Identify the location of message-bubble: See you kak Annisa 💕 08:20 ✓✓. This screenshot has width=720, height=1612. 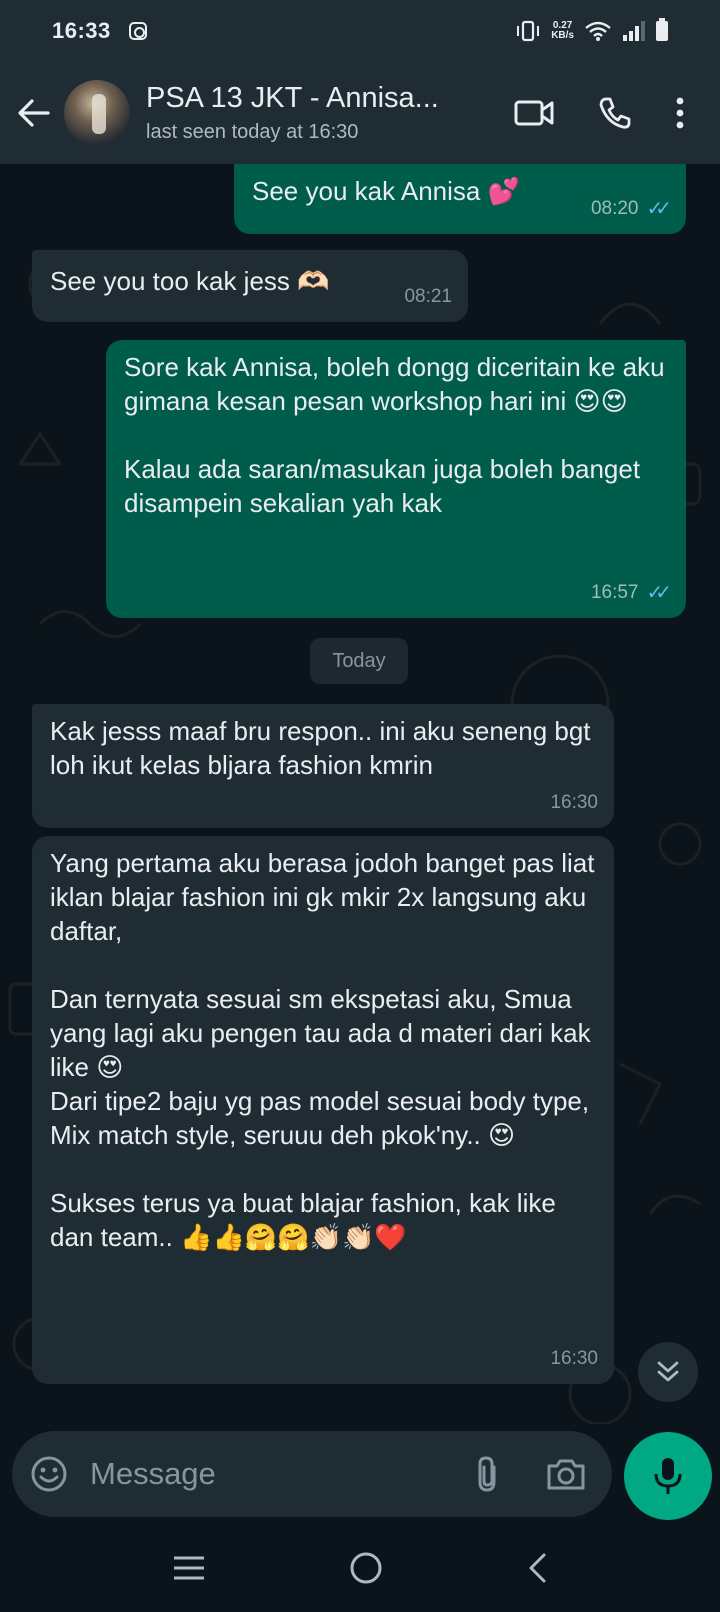
(460, 199).